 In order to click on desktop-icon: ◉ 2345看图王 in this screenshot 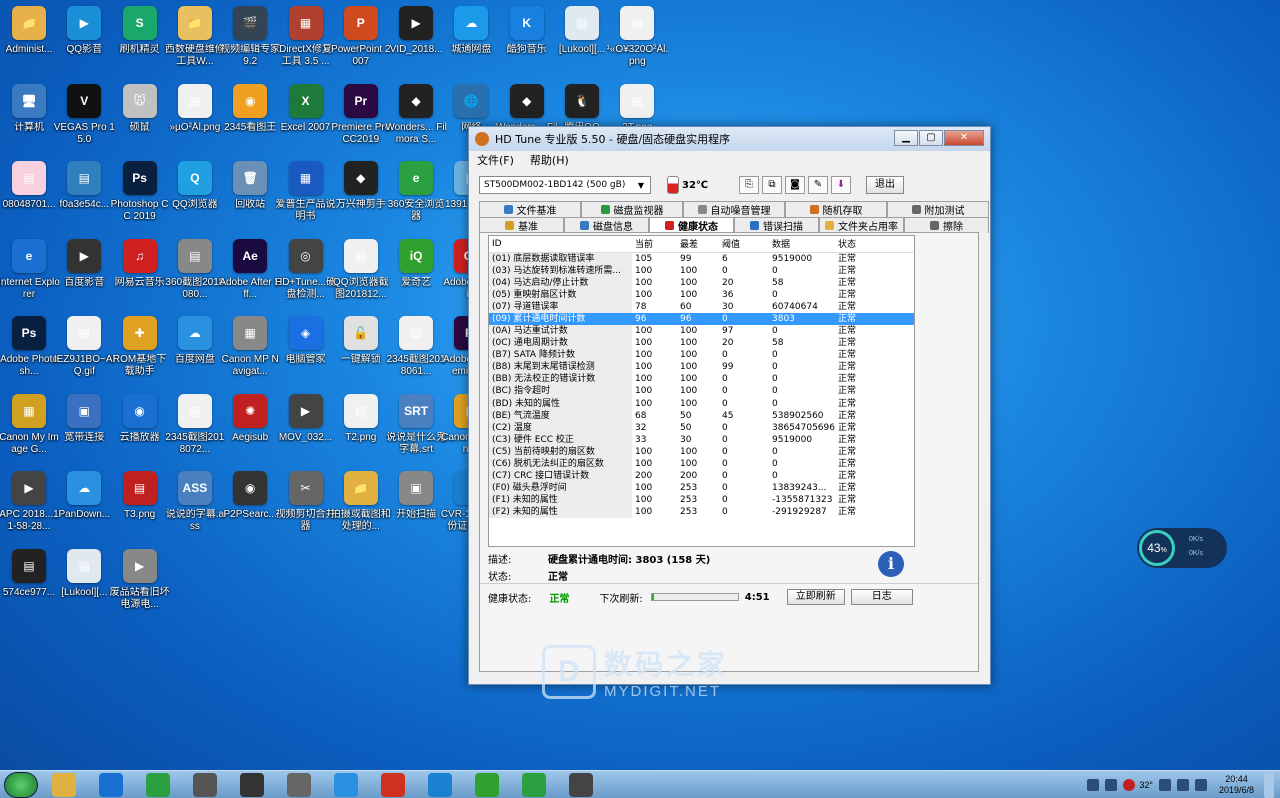, I will do `click(250, 118)`.